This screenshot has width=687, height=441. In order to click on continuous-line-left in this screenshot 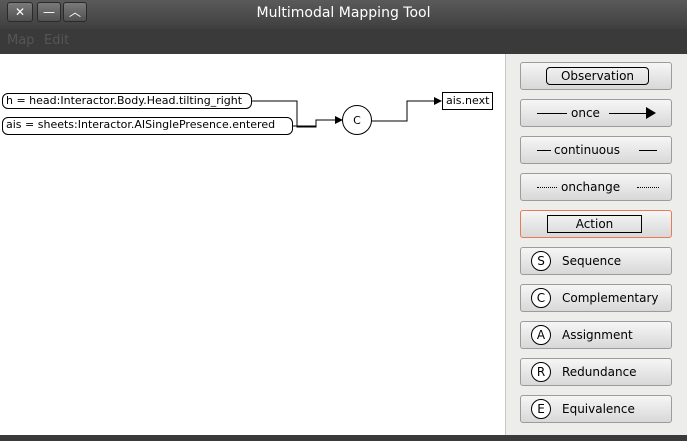, I will do `click(544, 150)`.